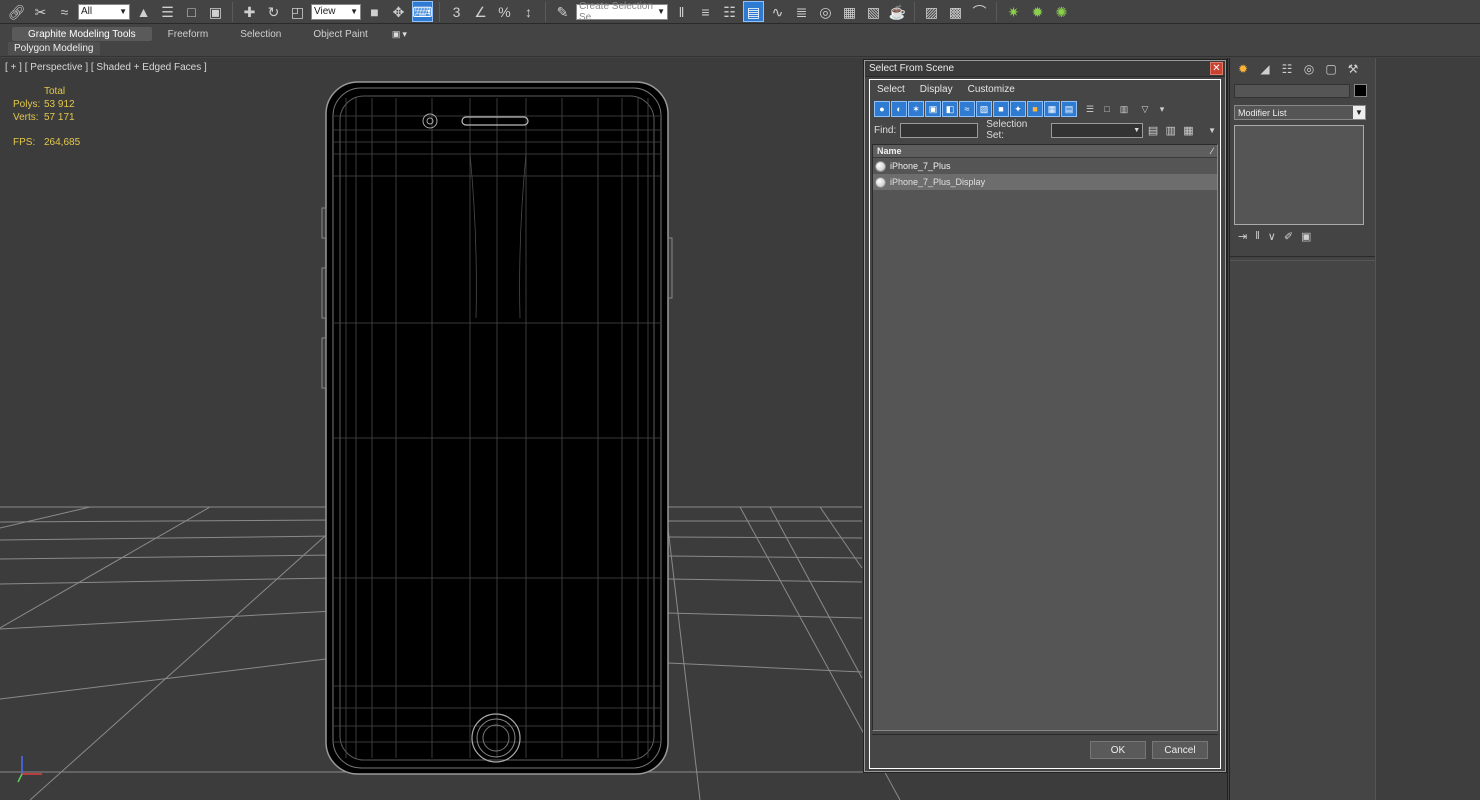  What do you see at coordinates (984, 109) in the screenshot?
I see `display-groups-icon: ▨` at bounding box center [984, 109].